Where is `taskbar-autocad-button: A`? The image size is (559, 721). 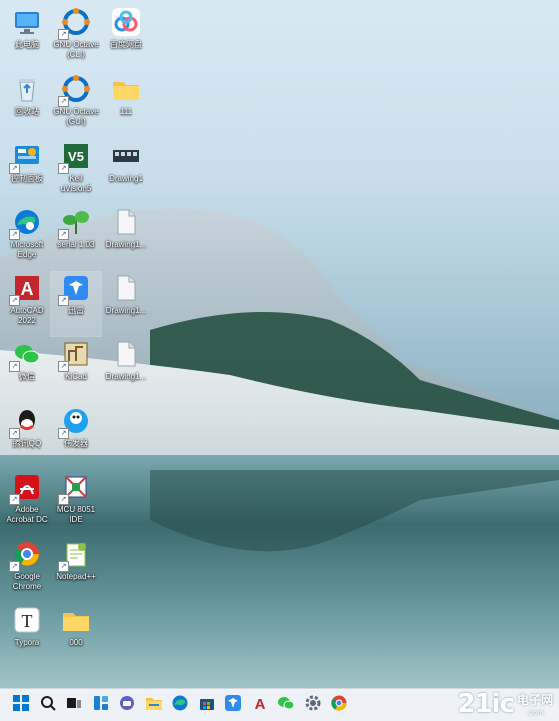 taskbar-autocad-button: A is located at coordinates (260, 705).